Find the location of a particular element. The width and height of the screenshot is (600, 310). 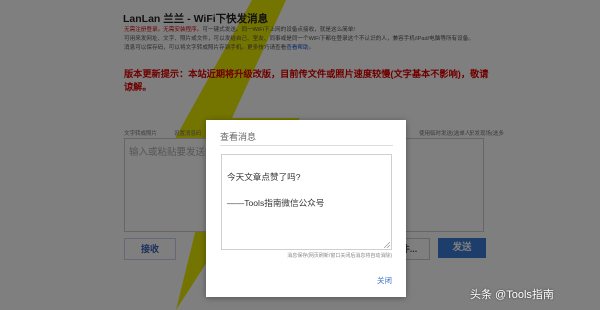

message-textarea: 今天文章点赞了吗? ——Tools指南微信公众号 is located at coordinates (306, 202).